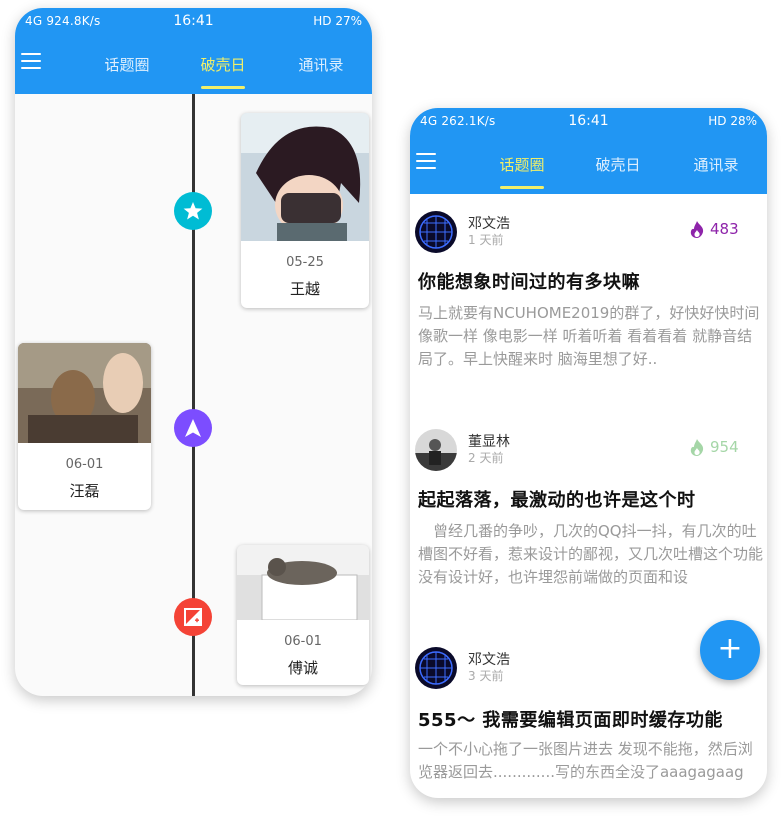  Describe the element at coordinates (570, 720) in the screenshot. I see `post-title: 555～ 我需要编辑页面即时缓存功能` at that location.